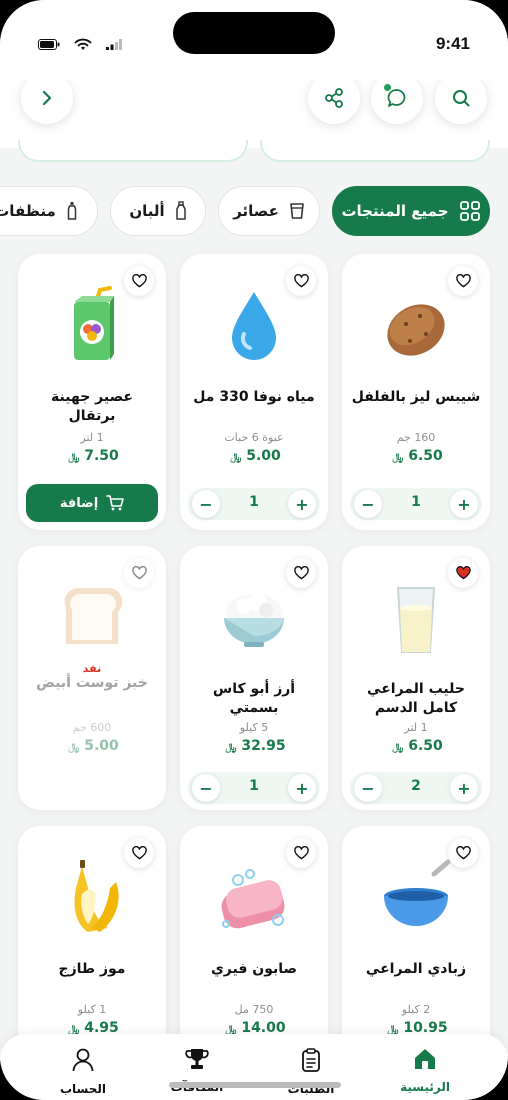  Describe the element at coordinates (83, 1089) in the screenshot. I see `nav-label: الحساب` at that location.